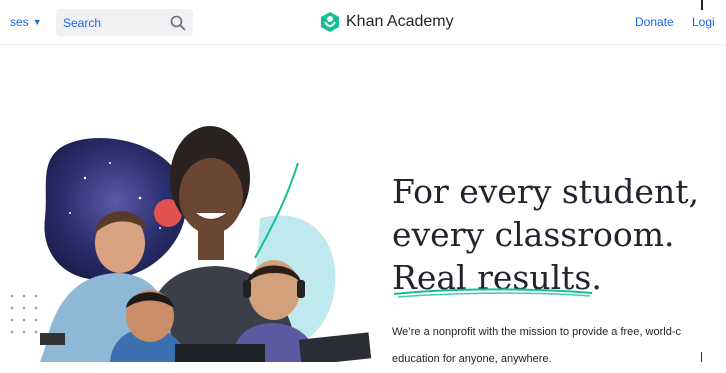  What do you see at coordinates (124, 22) in the screenshot?
I see `search-input: Search` at bounding box center [124, 22].